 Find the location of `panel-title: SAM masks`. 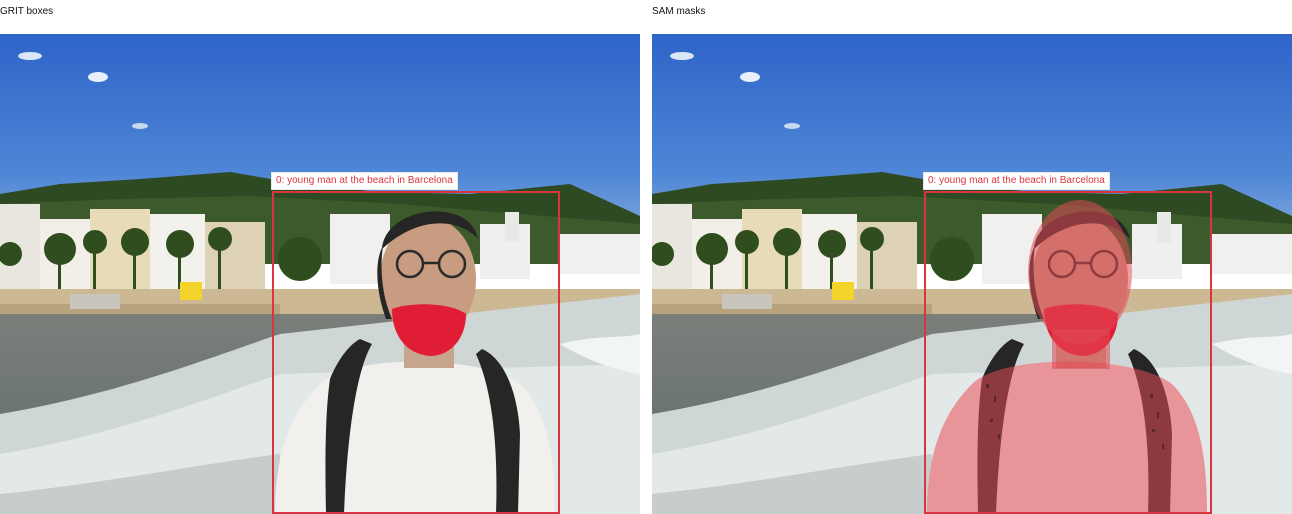

panel-title: SAM masks is located at coordinates (679, 11).